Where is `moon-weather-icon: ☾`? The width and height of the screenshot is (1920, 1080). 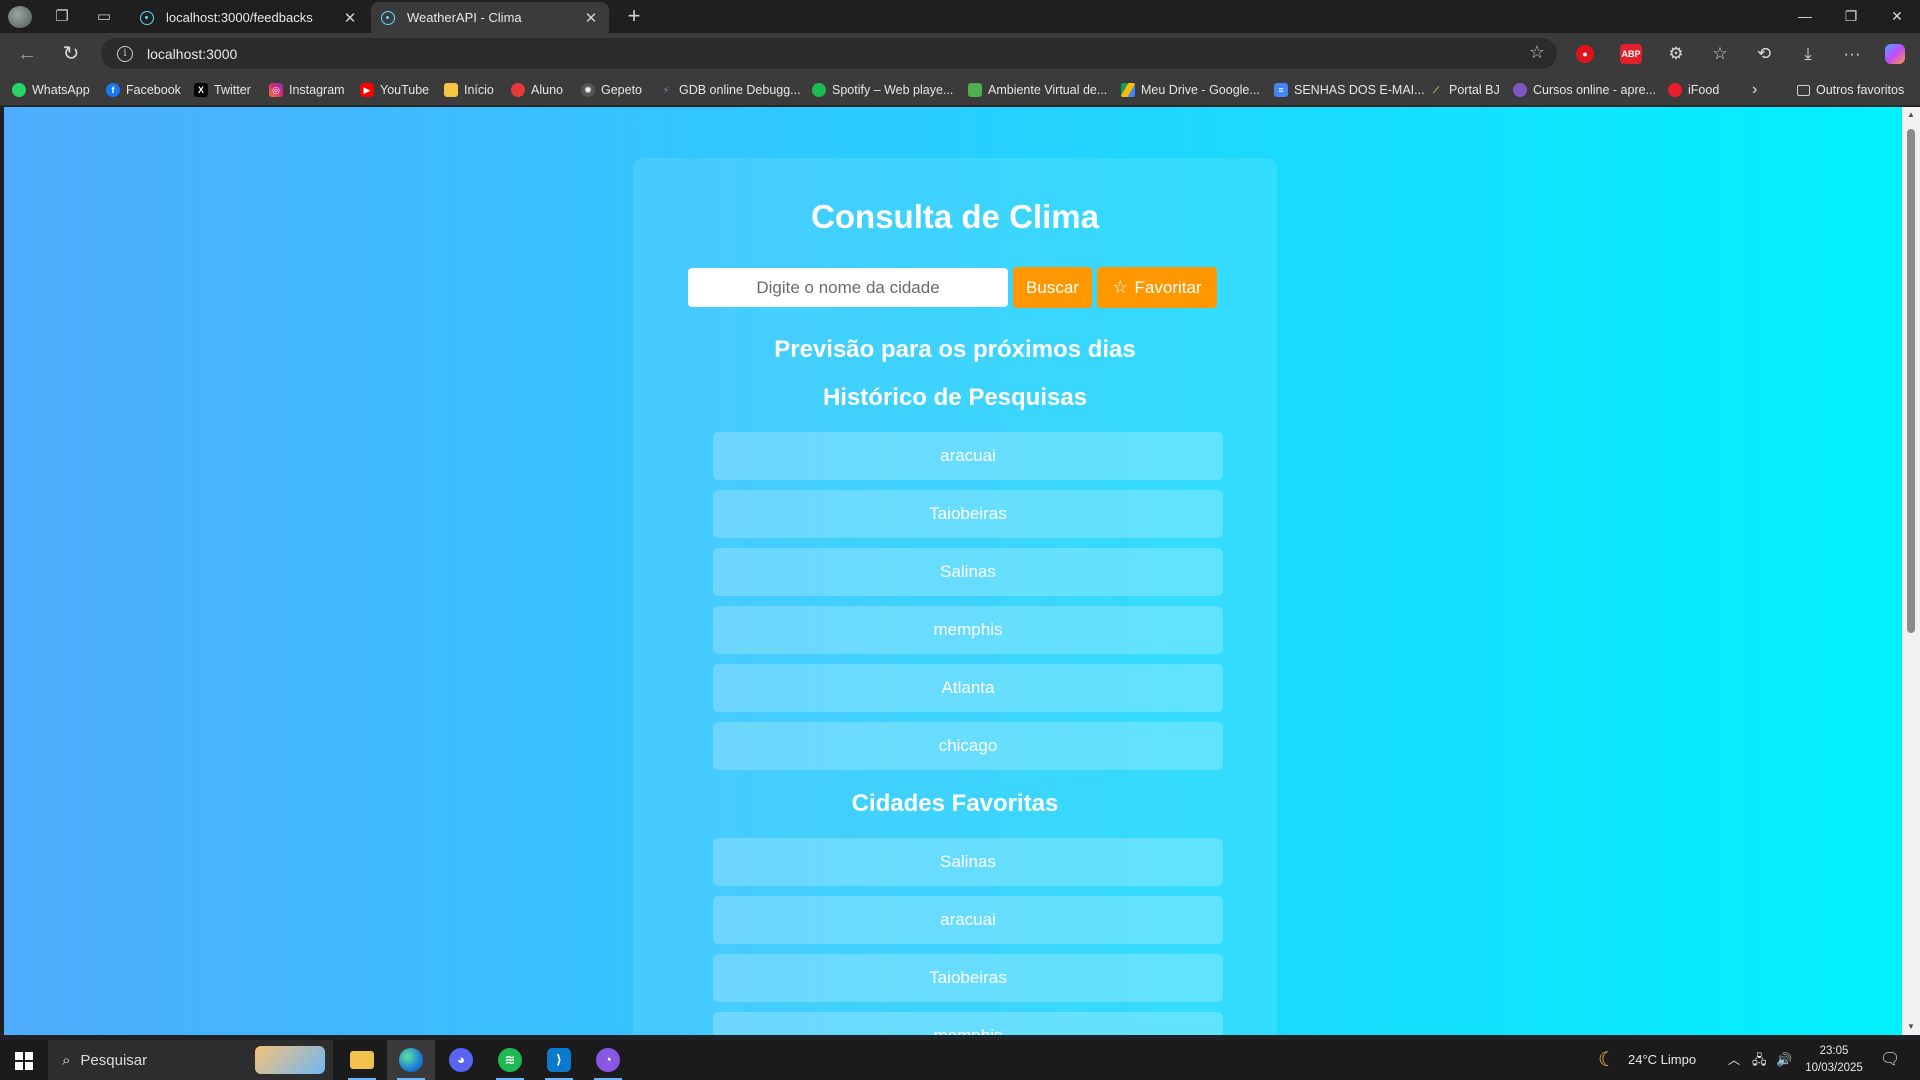 moon-weather-icon: ☾ is located at coordinates (1607, 1060).